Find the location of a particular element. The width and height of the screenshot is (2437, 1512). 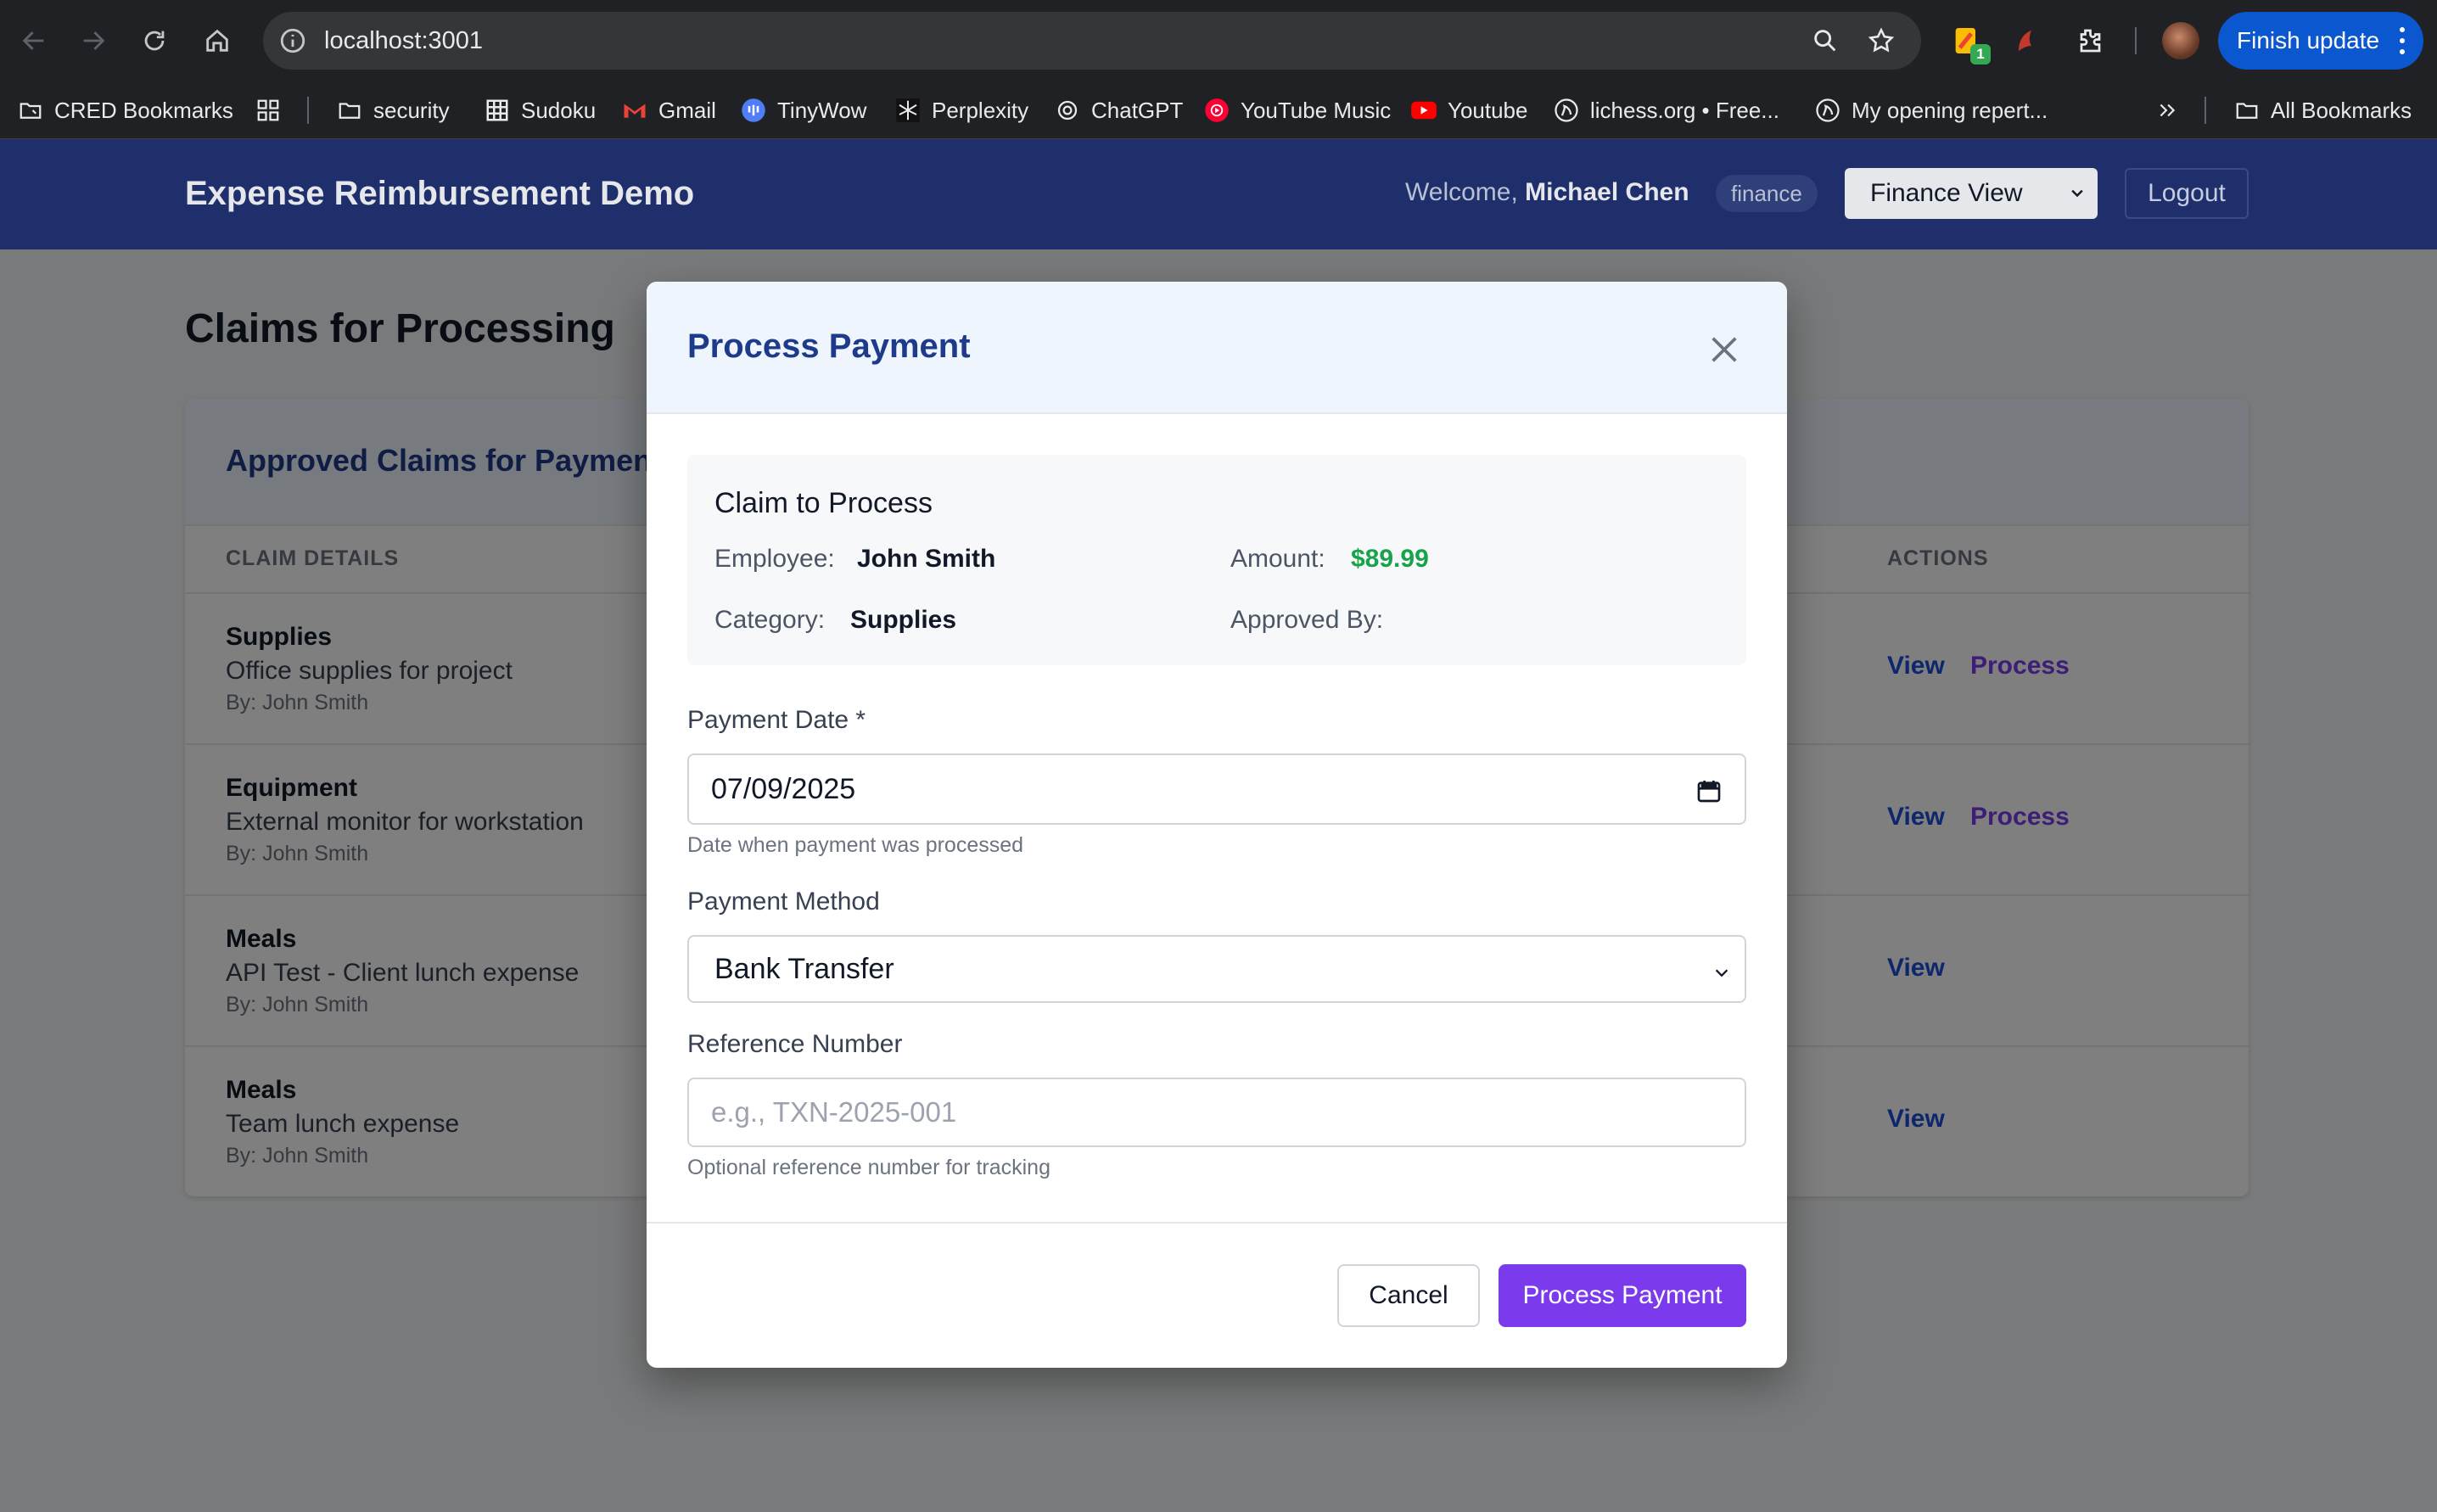

payment-date-input: 07/09/2025 is located at coordinates (1216, 789).